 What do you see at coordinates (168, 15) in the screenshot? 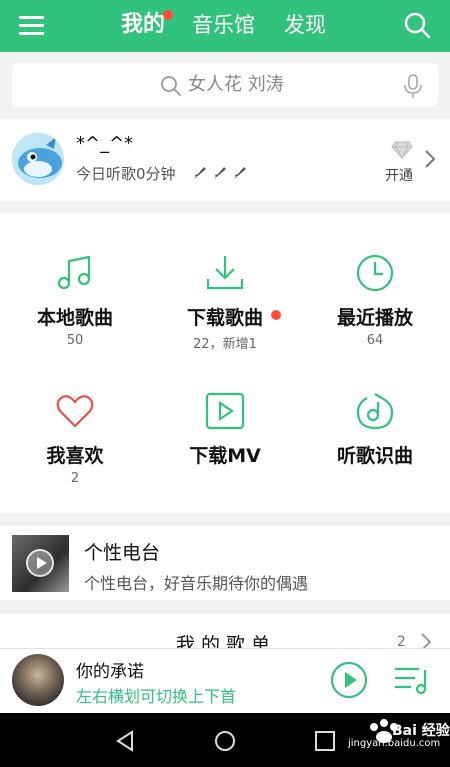
I see `tab-mine-badge` at bounding box center [168, 15].